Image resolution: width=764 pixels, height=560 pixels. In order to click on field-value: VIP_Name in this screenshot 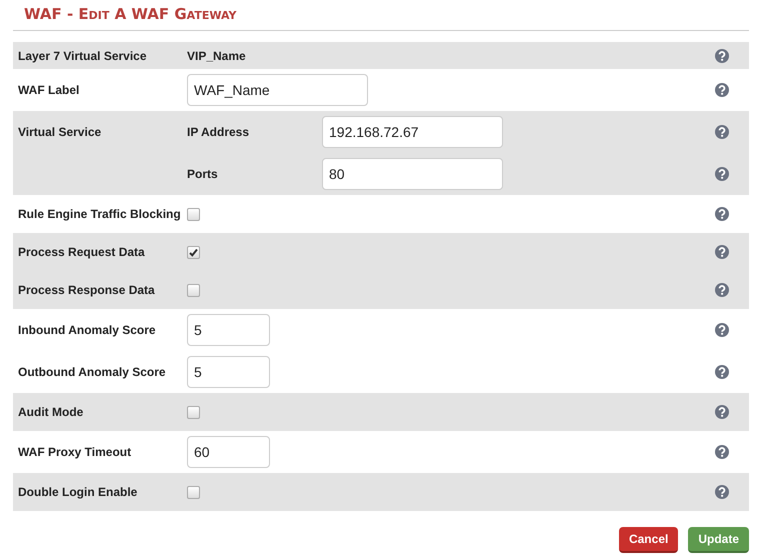, I will do `click(216, 56)`.